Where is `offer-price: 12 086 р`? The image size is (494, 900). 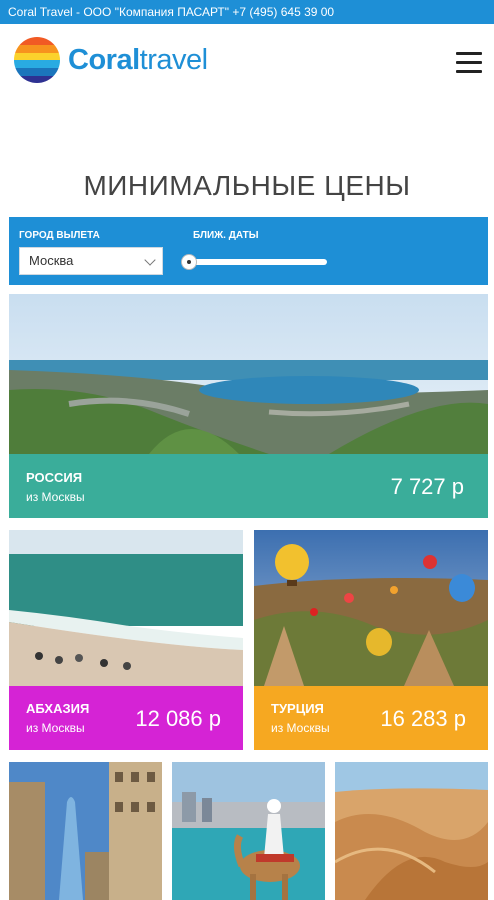
offer-price: 12 086 р is located at coordinates (178, 718).